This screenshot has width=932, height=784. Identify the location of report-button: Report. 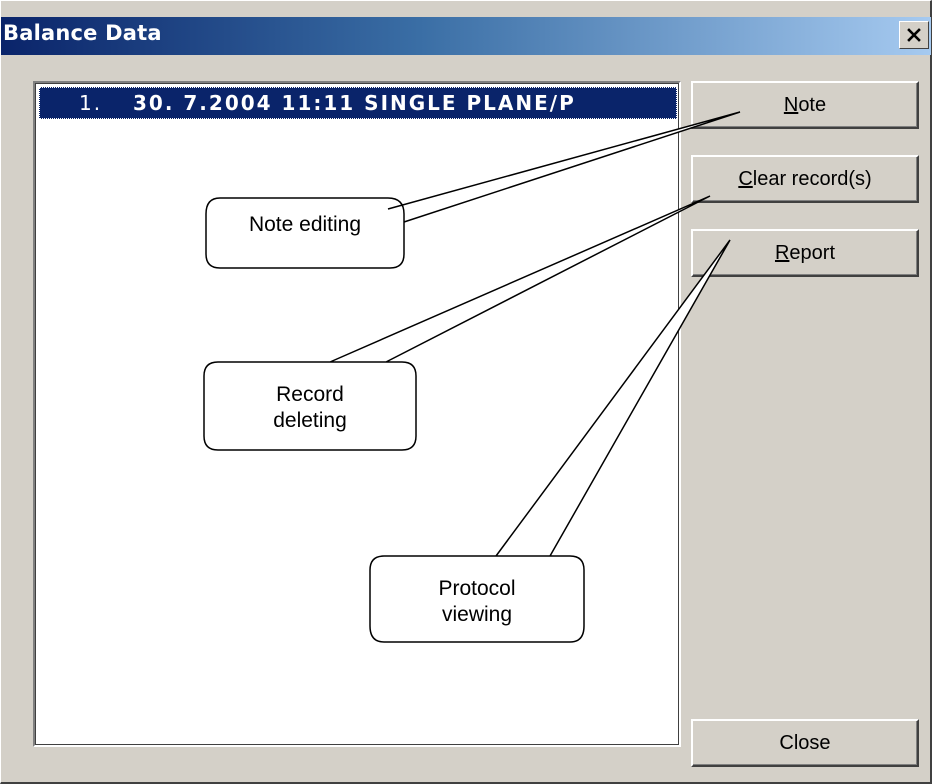
(805, 253).